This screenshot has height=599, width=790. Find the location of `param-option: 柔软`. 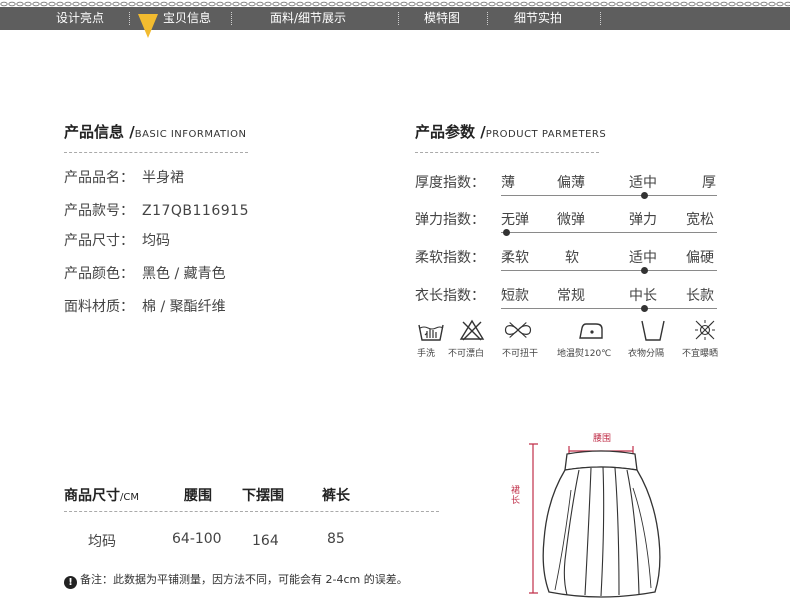

param-option: 柔软 is located at coordinates (515, 258).